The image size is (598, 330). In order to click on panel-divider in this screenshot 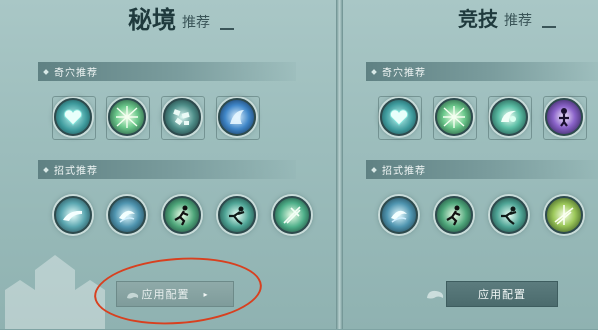, I will do `click(339, 164)`.